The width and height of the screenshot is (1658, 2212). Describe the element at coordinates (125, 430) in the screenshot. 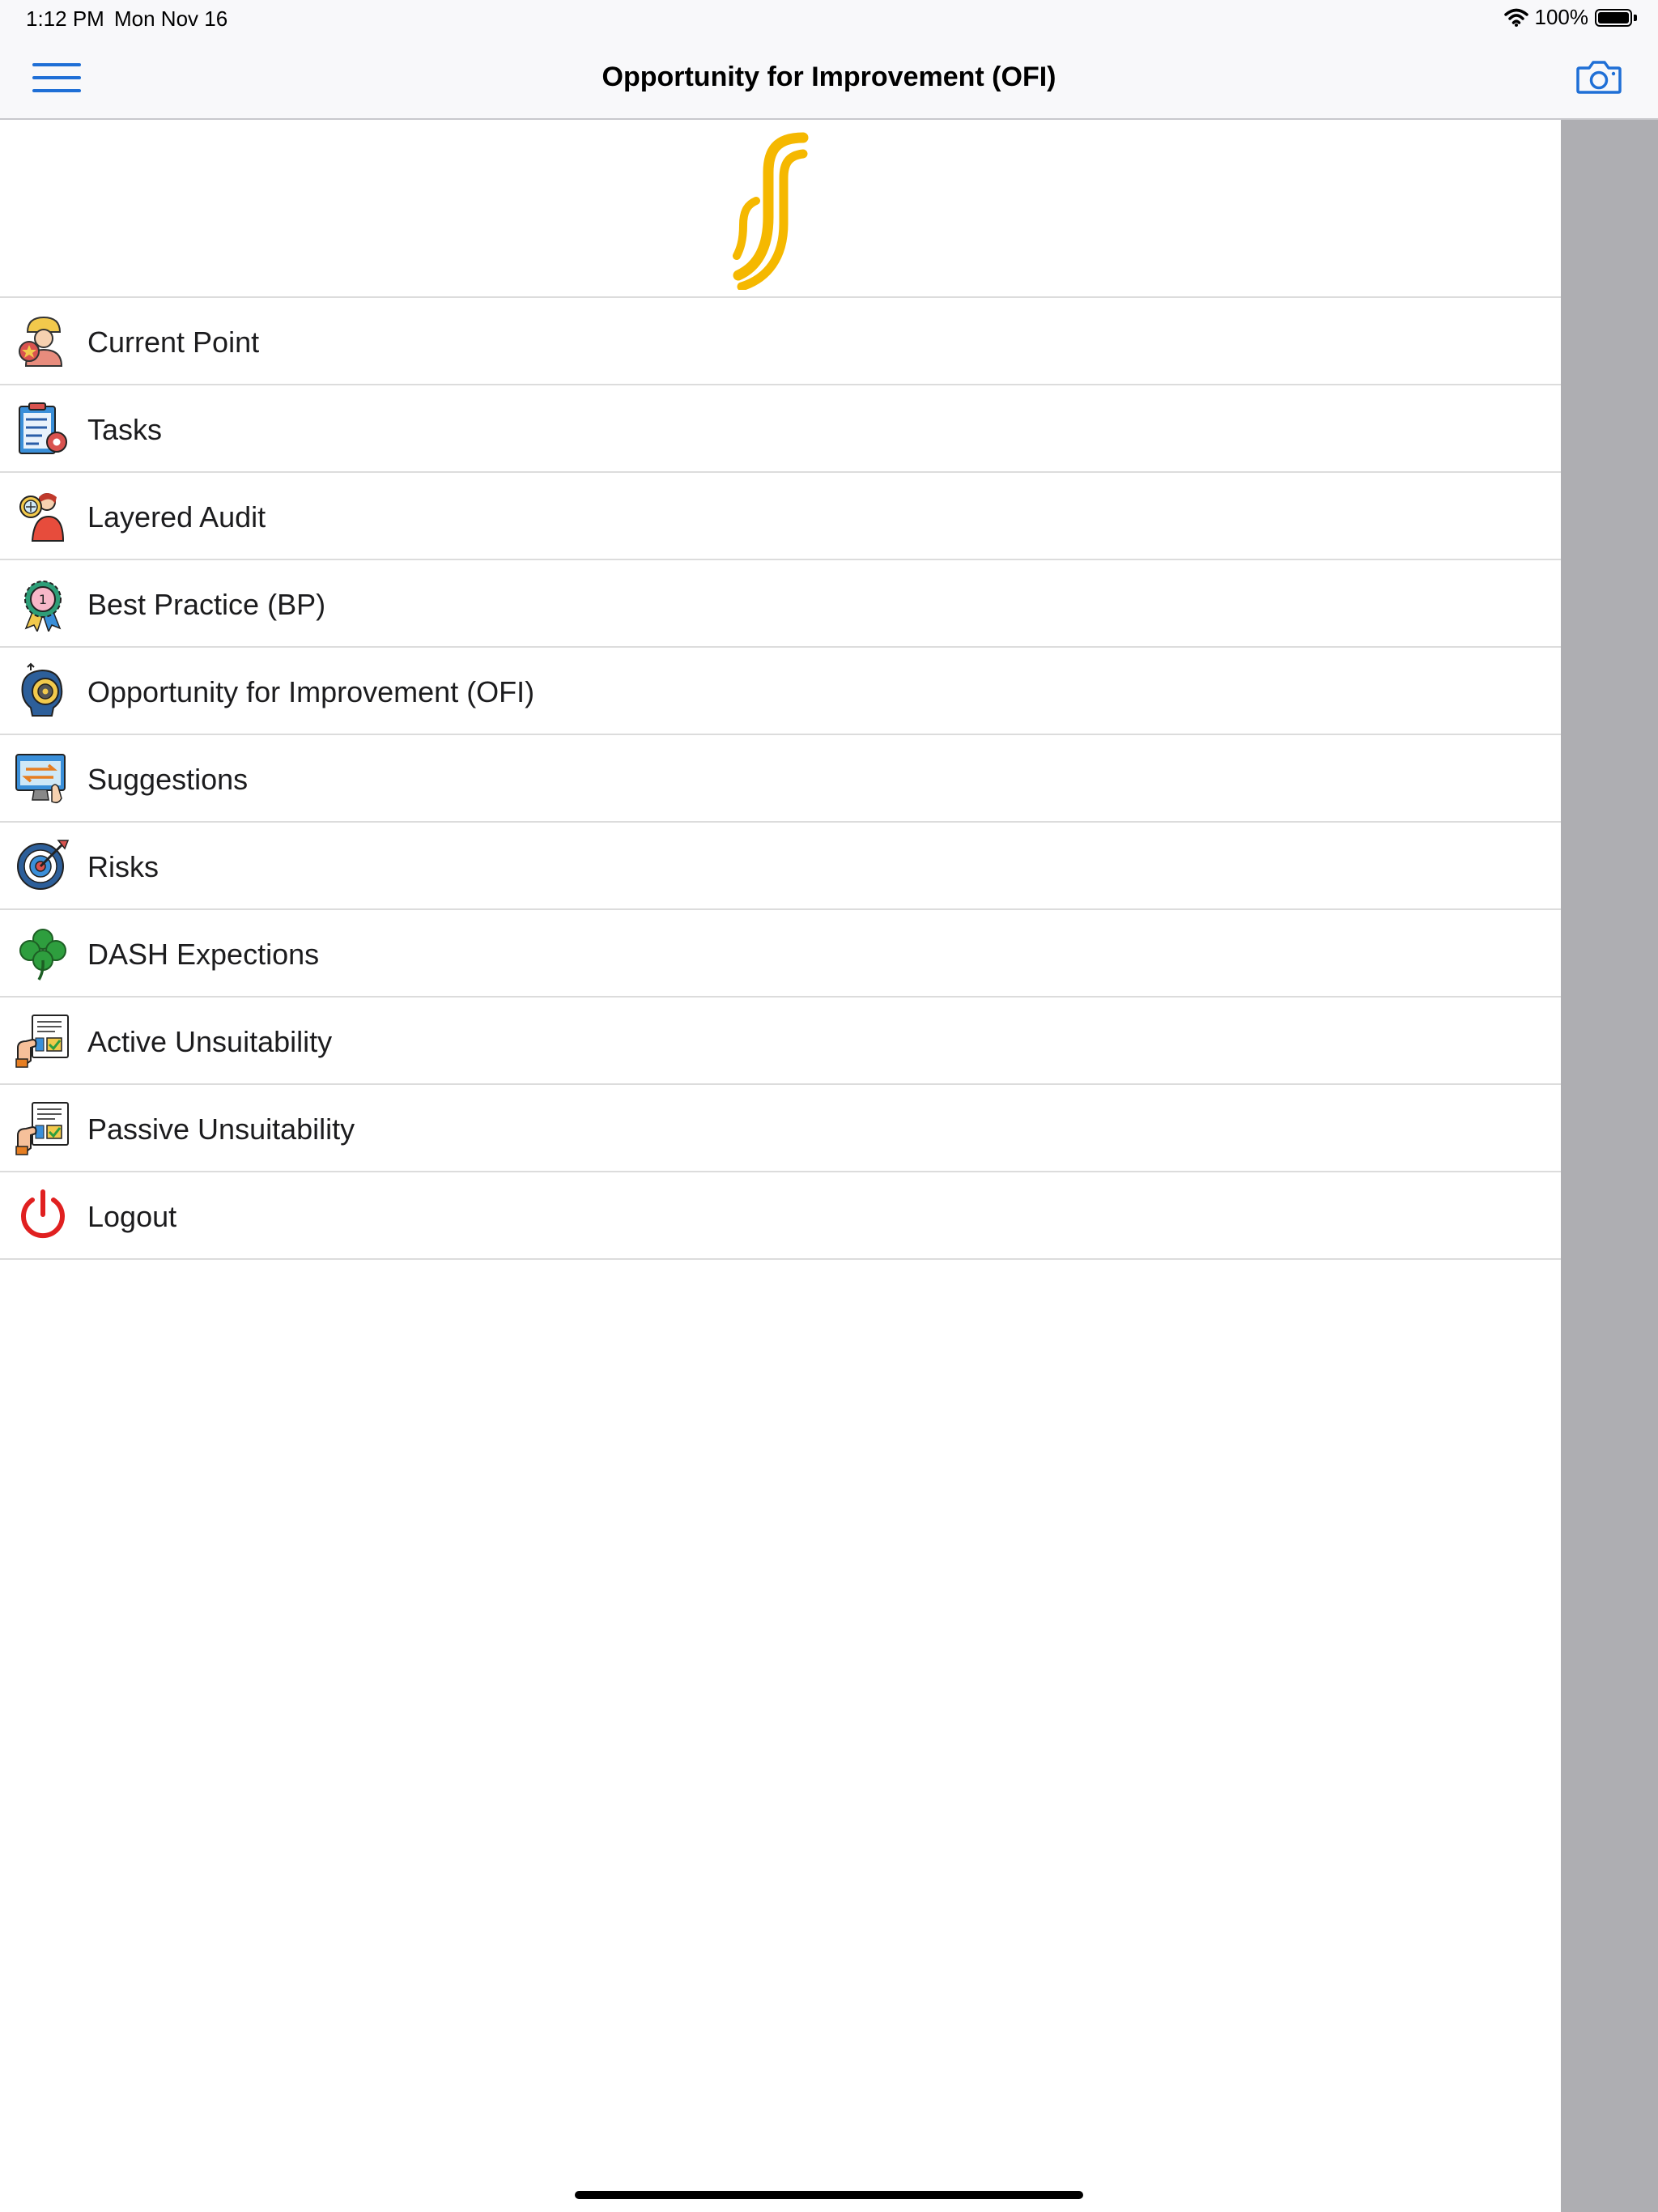

I see `menu-item-label: Tasks` at that location.